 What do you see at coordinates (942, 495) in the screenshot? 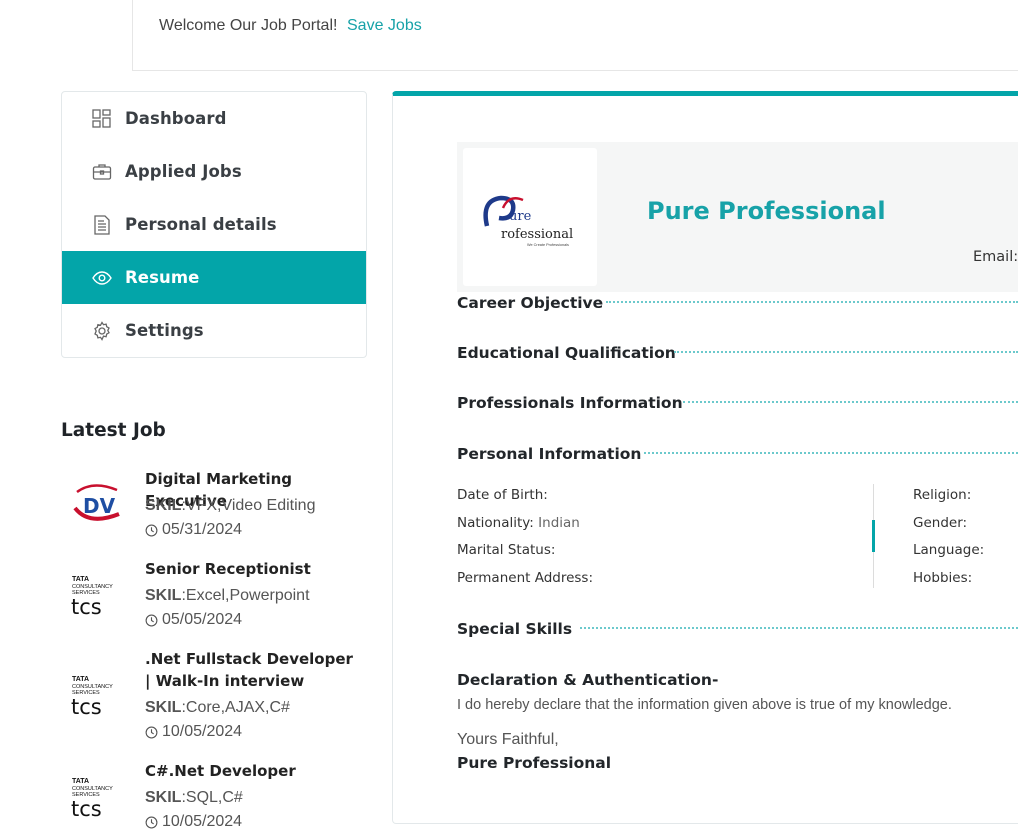
I see `religion-label: Religion:` at bounding box center [942, 495].